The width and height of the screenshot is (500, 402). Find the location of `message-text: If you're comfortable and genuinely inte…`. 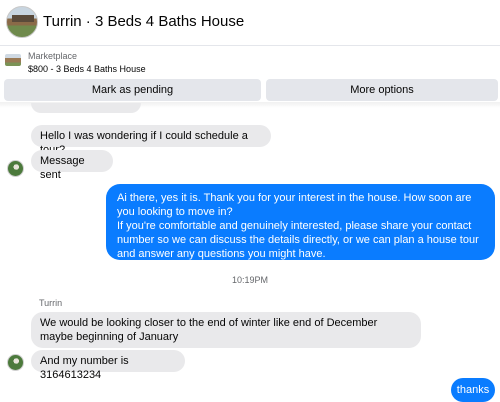

message-text: If you're comfortable and genuinely inte… is located at coordinates (298, 240).